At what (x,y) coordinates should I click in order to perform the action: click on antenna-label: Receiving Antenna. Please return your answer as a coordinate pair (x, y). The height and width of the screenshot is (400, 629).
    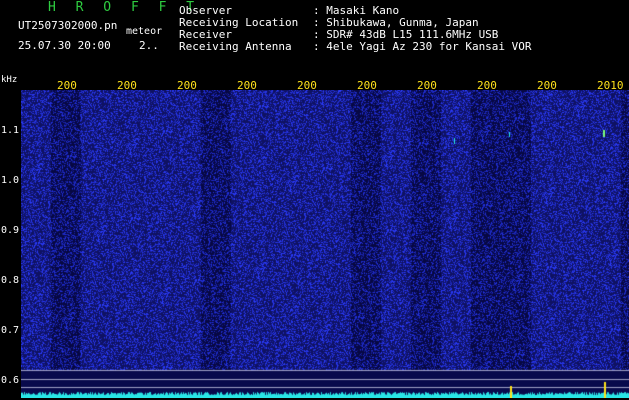
    Looking at the image, I should click on (235, 46).